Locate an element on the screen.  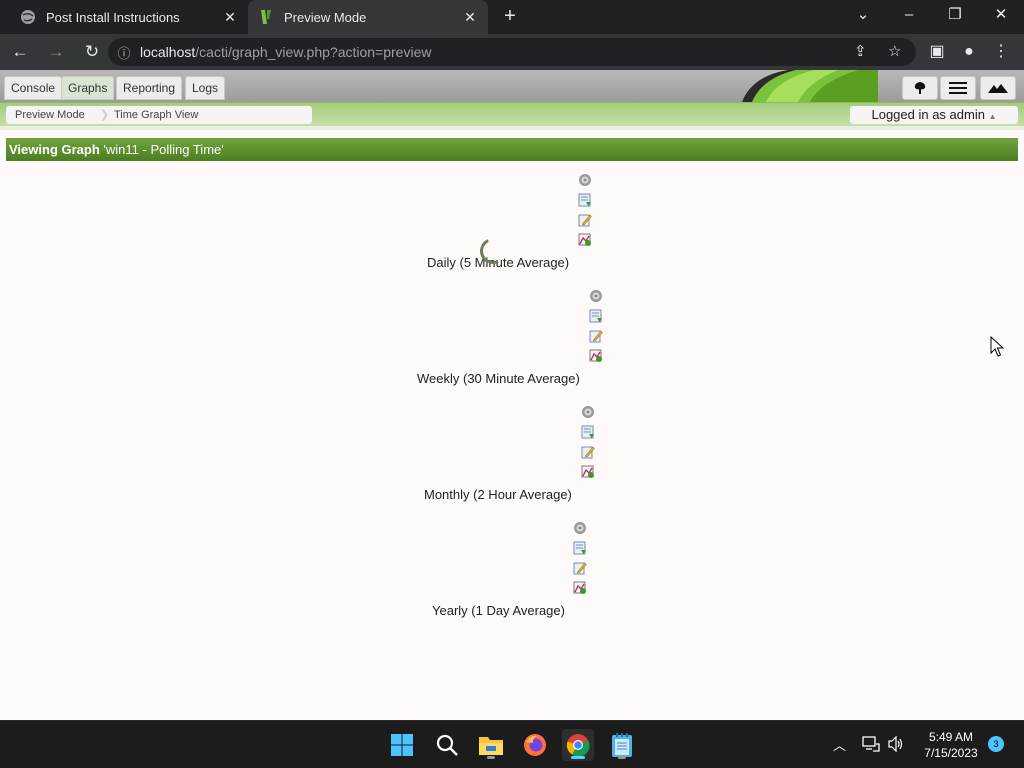
share-icon: ⇪ is located at coordinates (860, 51).